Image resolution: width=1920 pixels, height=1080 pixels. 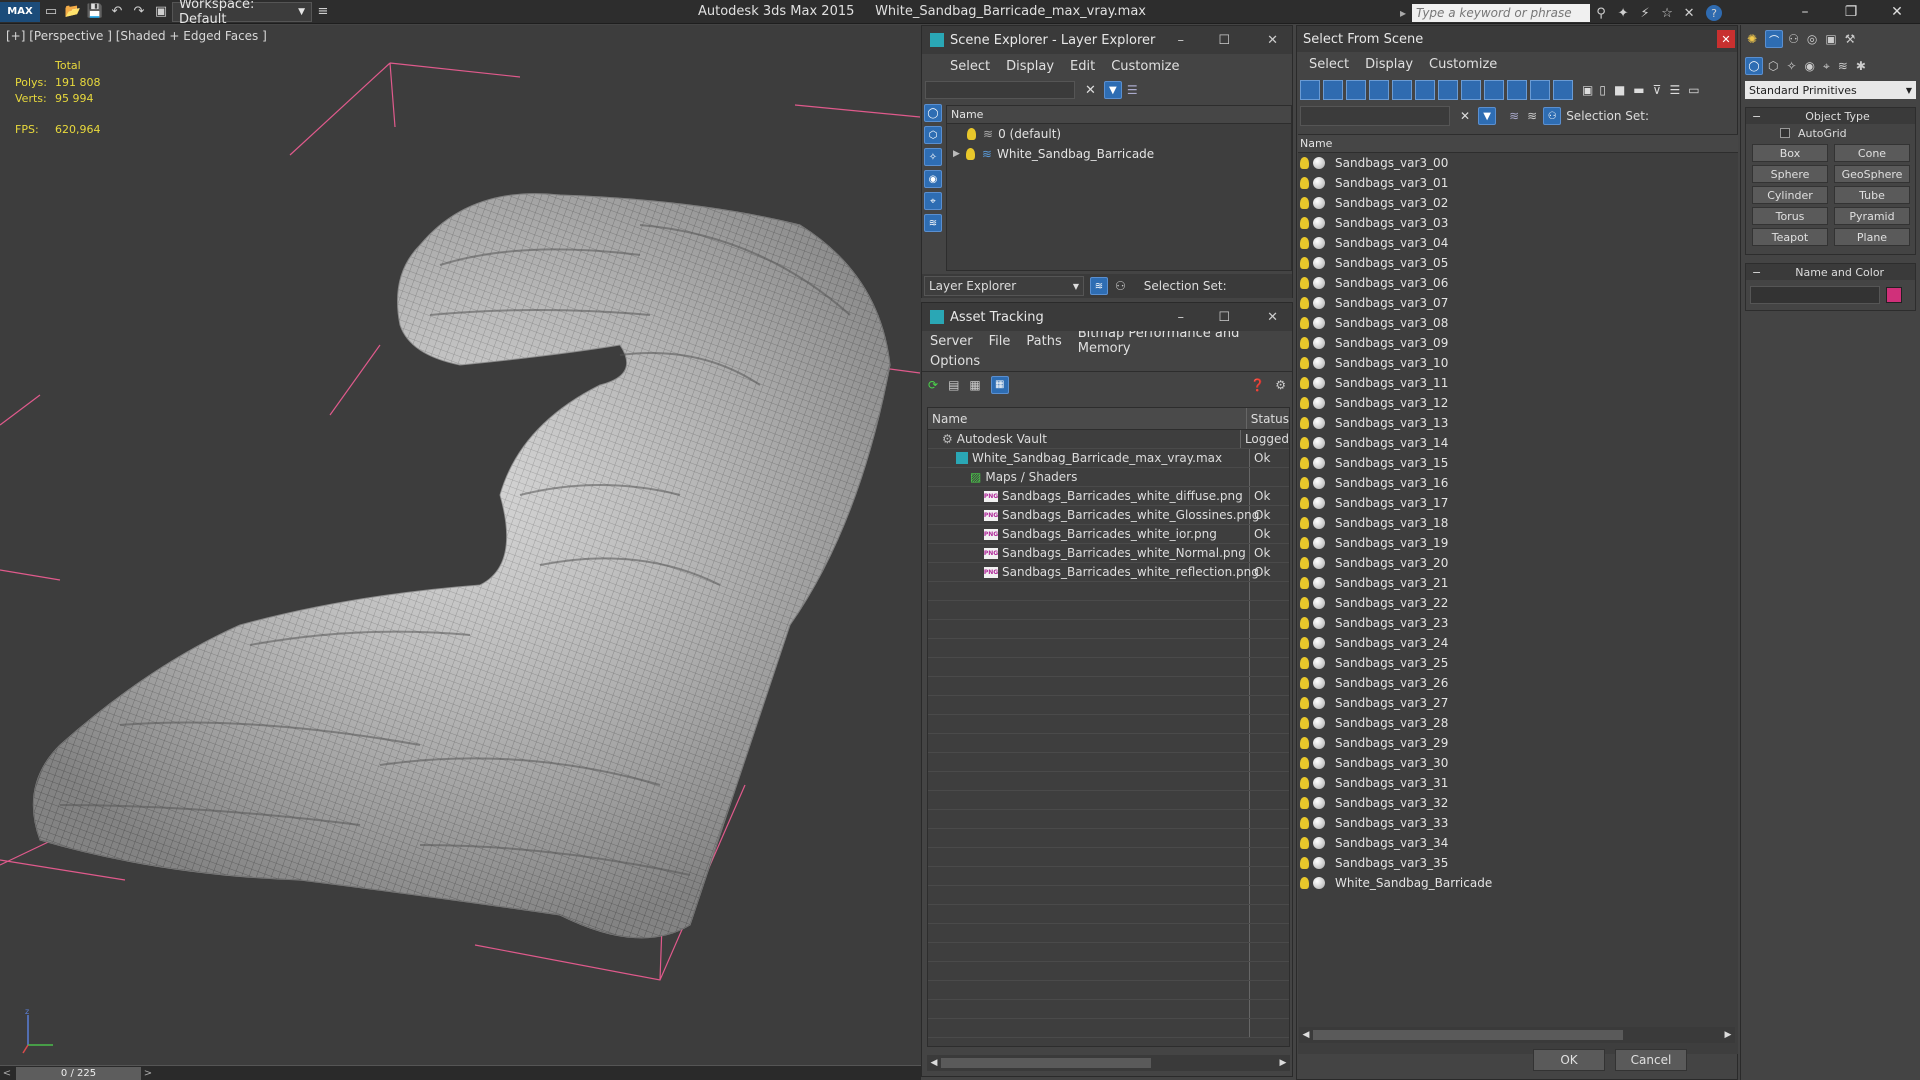 I want to click on scene-object-item: Sandbags_var3_35, so click(x=1518, y=863).